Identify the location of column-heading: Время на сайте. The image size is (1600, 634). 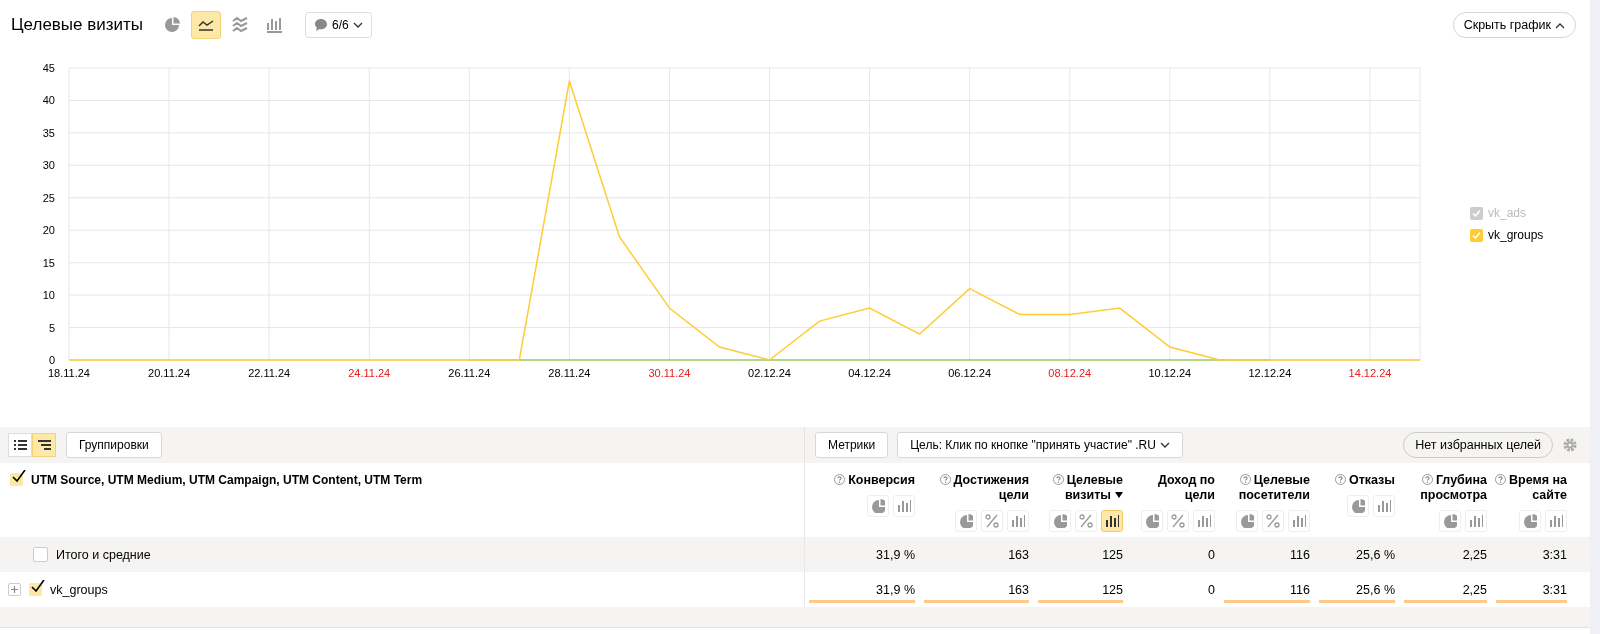
(1529, 488).